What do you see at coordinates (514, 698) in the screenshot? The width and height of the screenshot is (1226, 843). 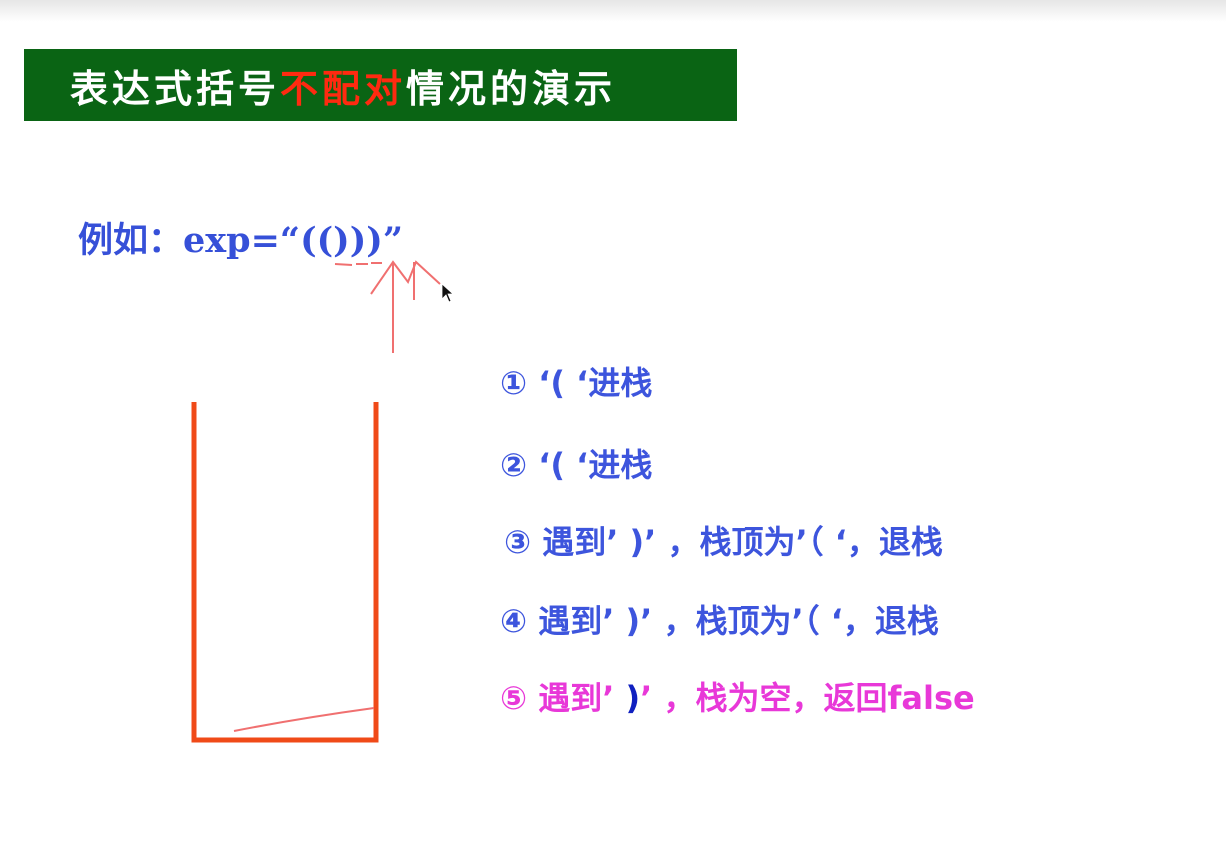 I see `step-5-number: ⑤` at bounding box center [514, 698].